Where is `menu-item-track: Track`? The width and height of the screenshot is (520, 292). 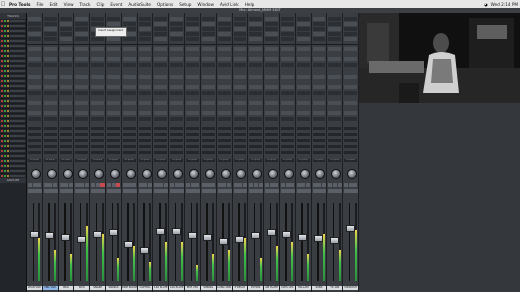 menu-item-track: Track is located at coordinates (85, 4).